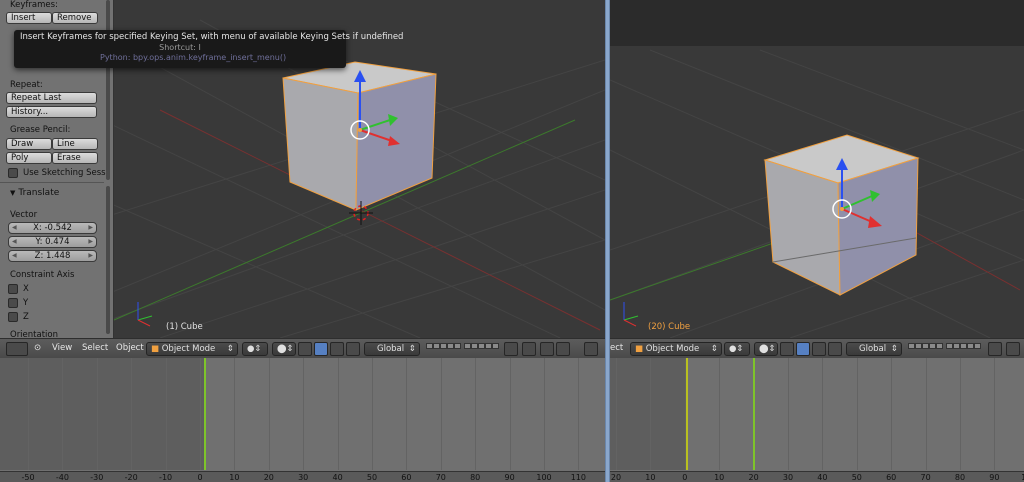 Image resolution: width=1024 pixels, height=482 pixels. I want to click on frame-tick-label: 30, so click(303, 477).